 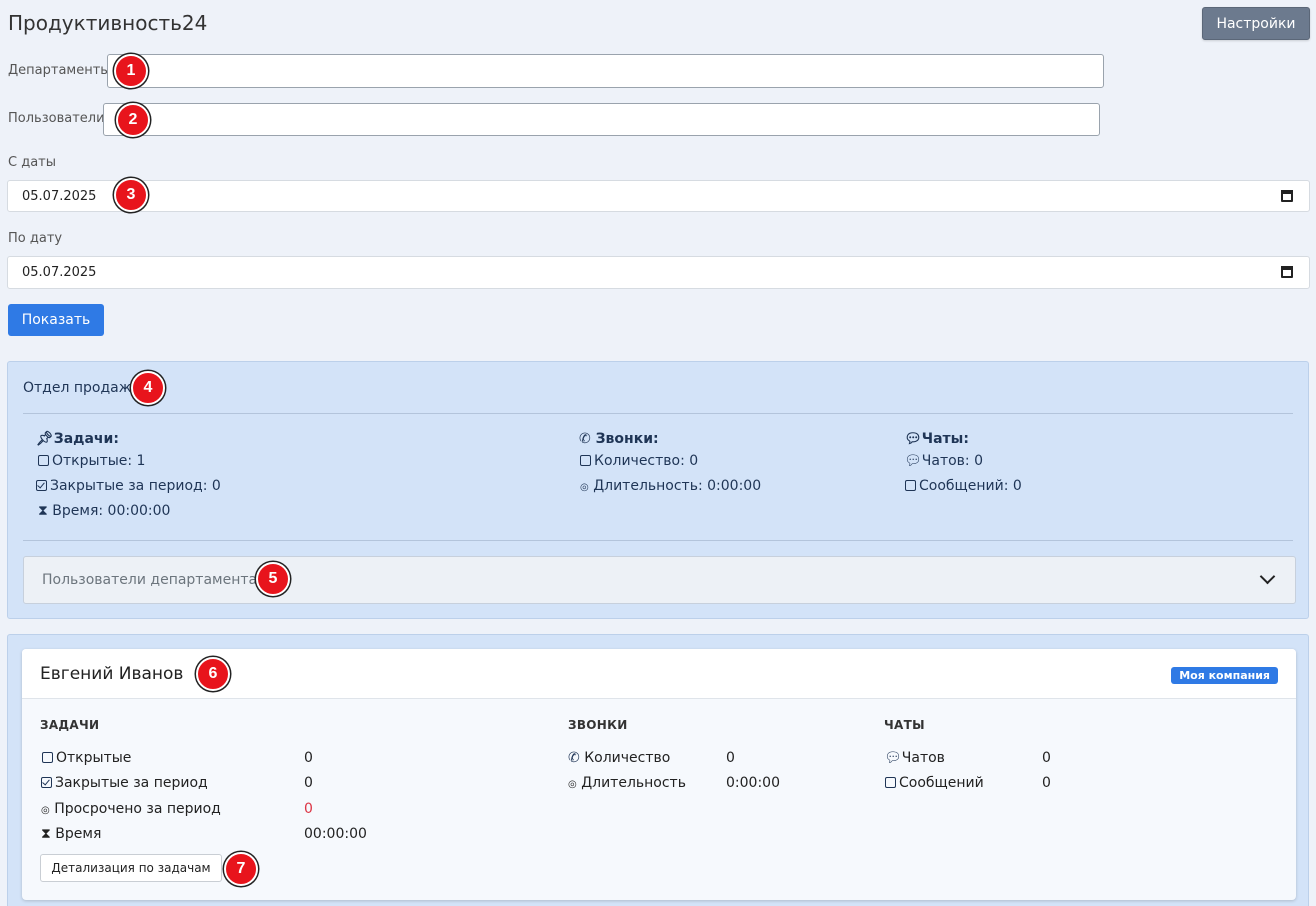 What do you see at coordinates (241, 869) in the screenshot?
I see `marker-7: 7` at bounding box center [241, 869].